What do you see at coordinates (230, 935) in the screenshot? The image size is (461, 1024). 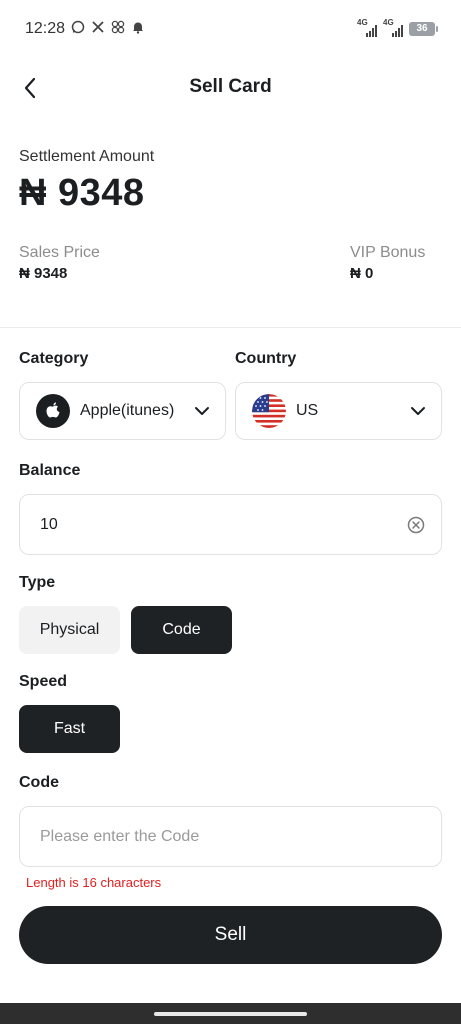 I see `sell-button: Sell` at bounding box center [230, 935].